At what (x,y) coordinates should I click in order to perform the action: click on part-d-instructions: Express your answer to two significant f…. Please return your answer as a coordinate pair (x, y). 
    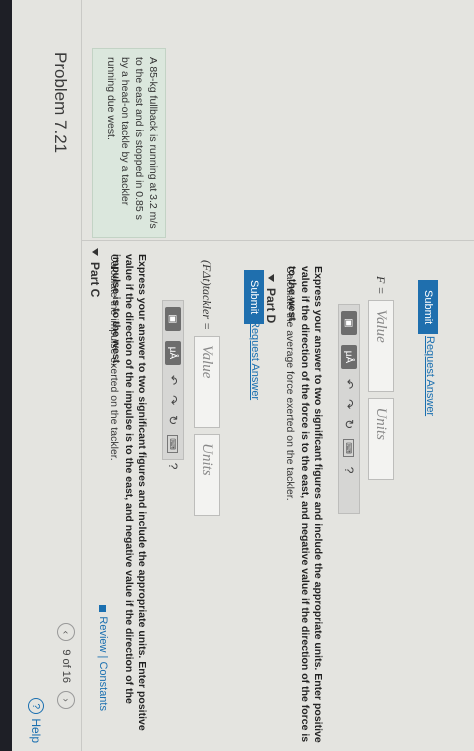
    Looking at the image, I should click on (305, 504).